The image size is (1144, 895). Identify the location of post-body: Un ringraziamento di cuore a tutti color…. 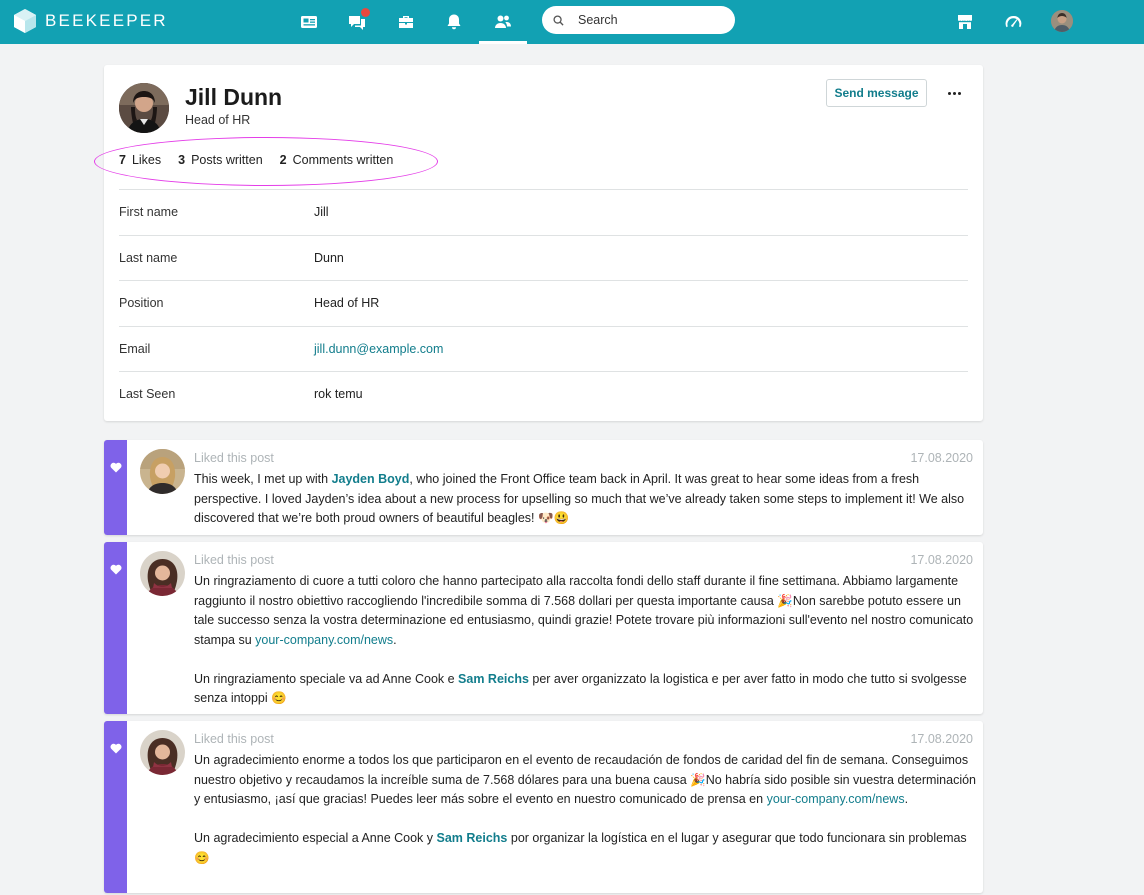
(585, 640).